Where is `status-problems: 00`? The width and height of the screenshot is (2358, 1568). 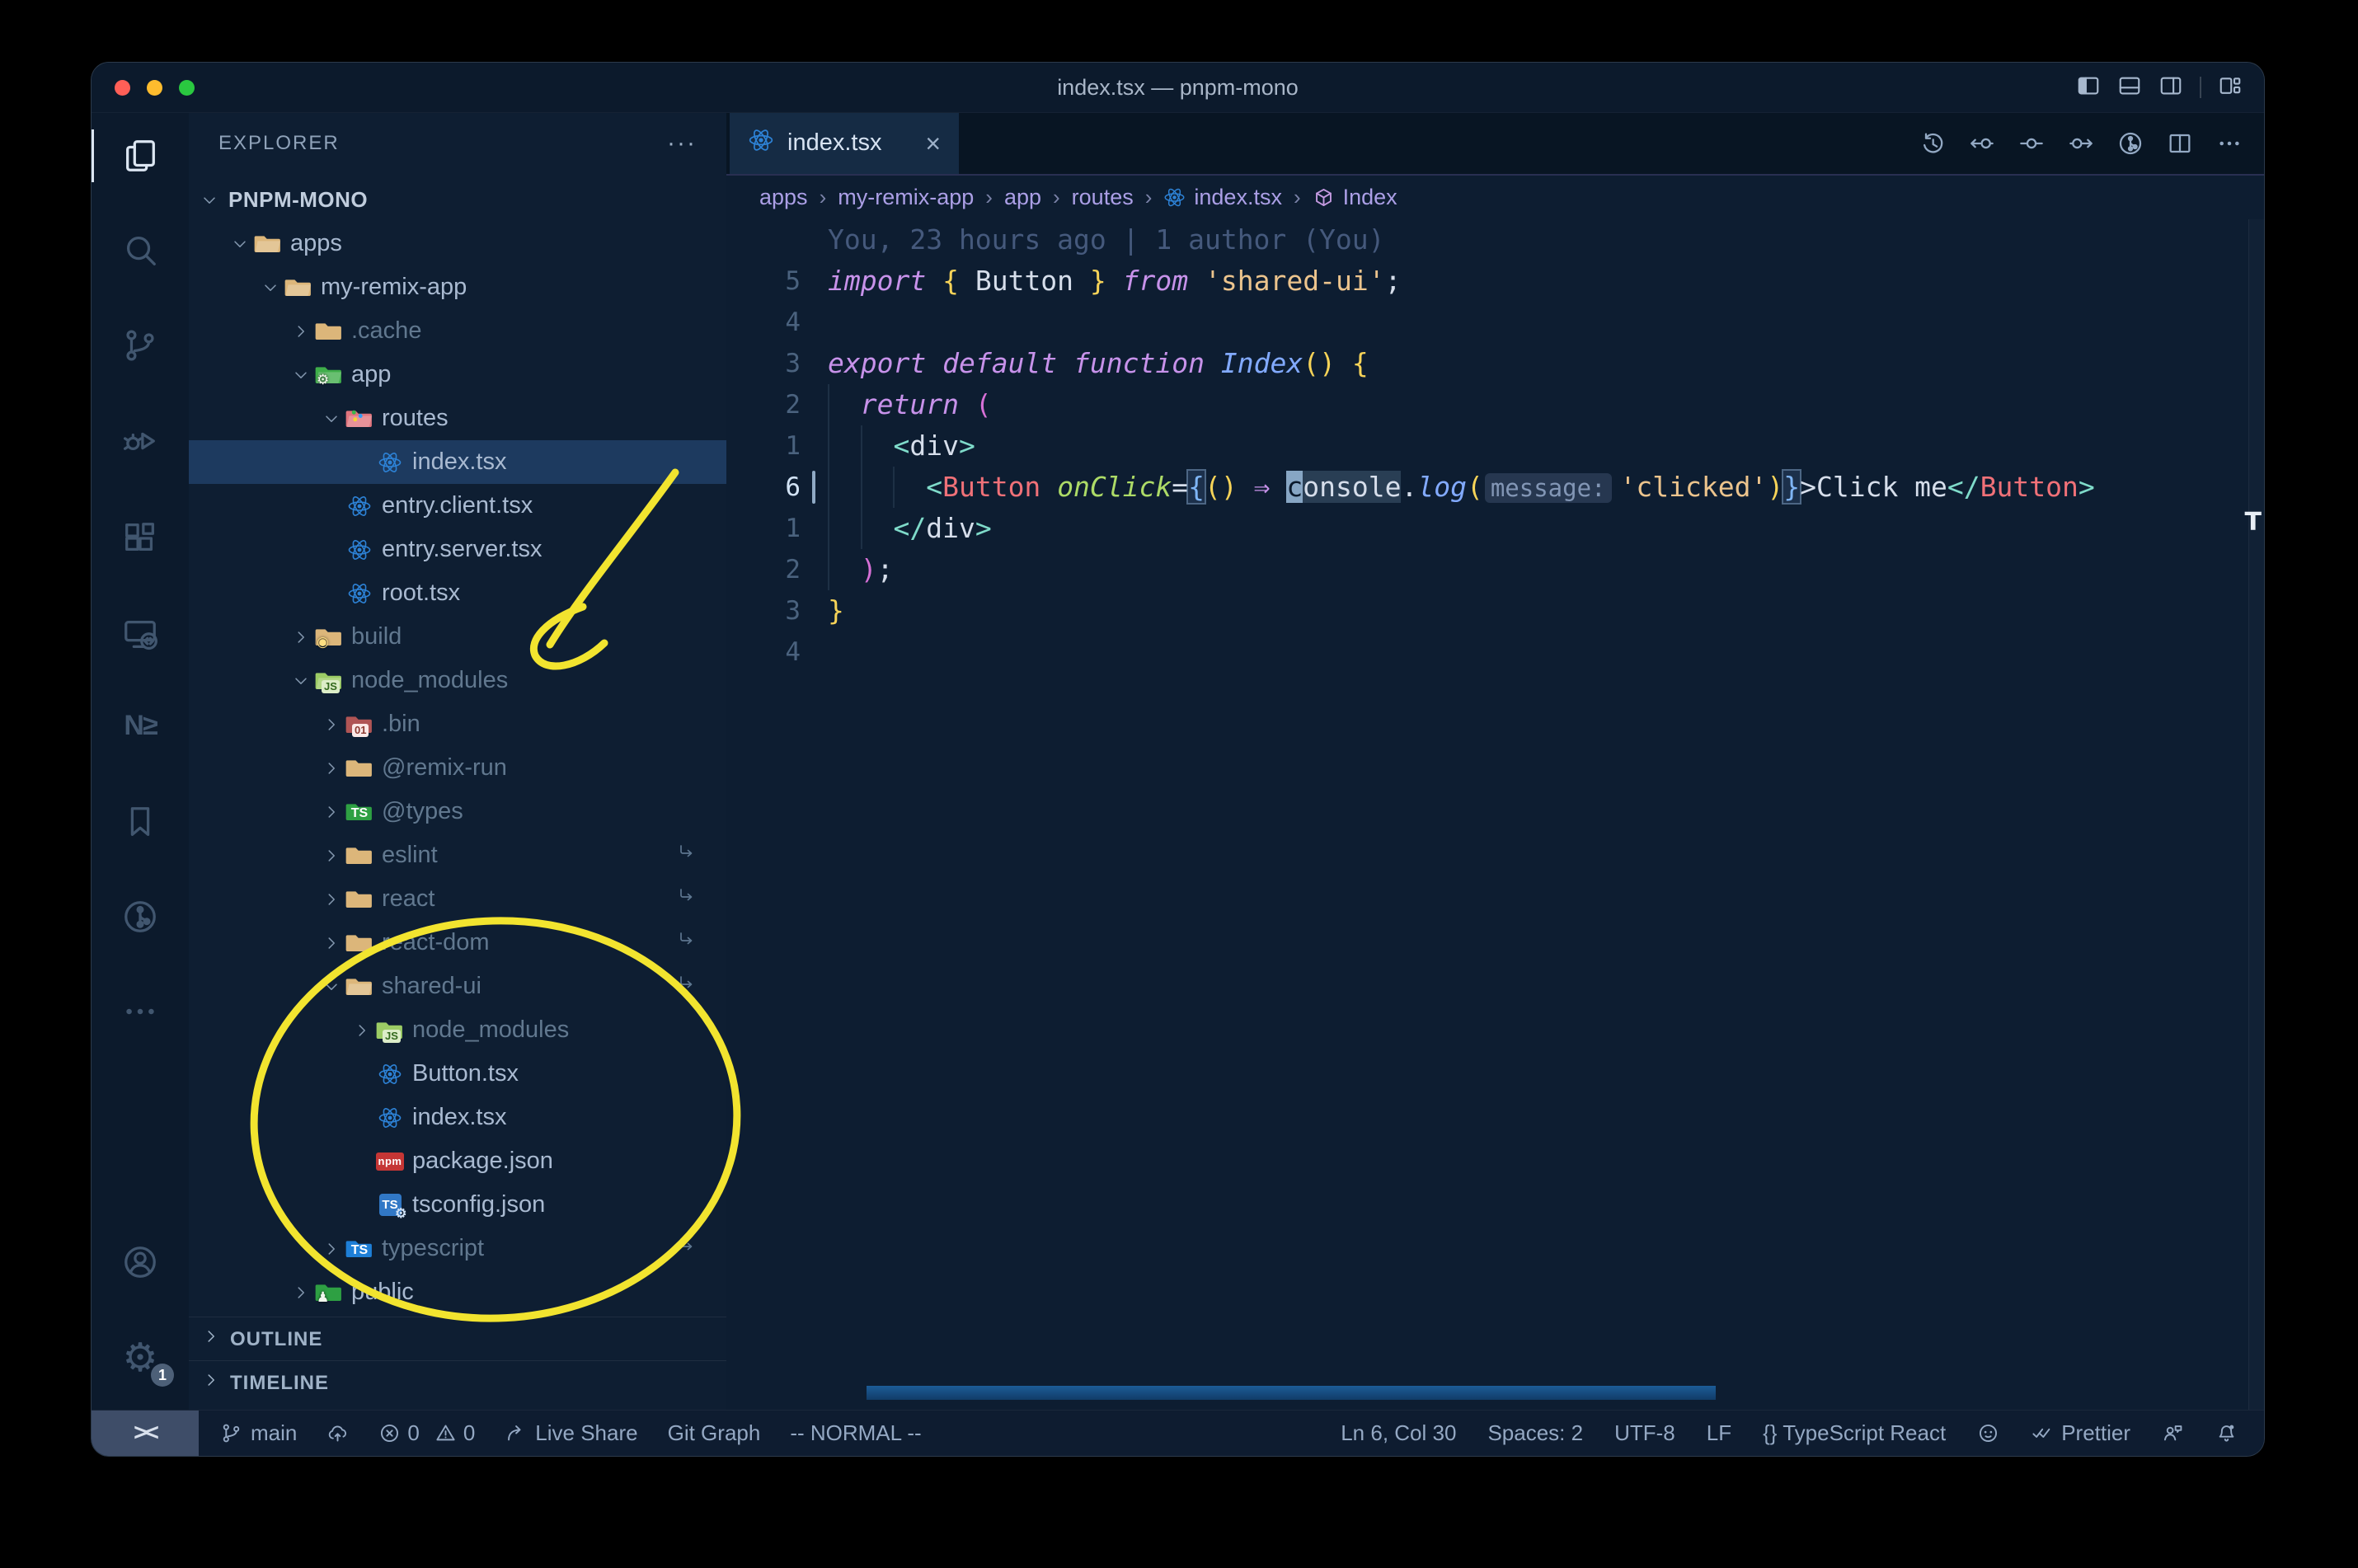
status-problems: 00 is located at coordinates (427, 1433).